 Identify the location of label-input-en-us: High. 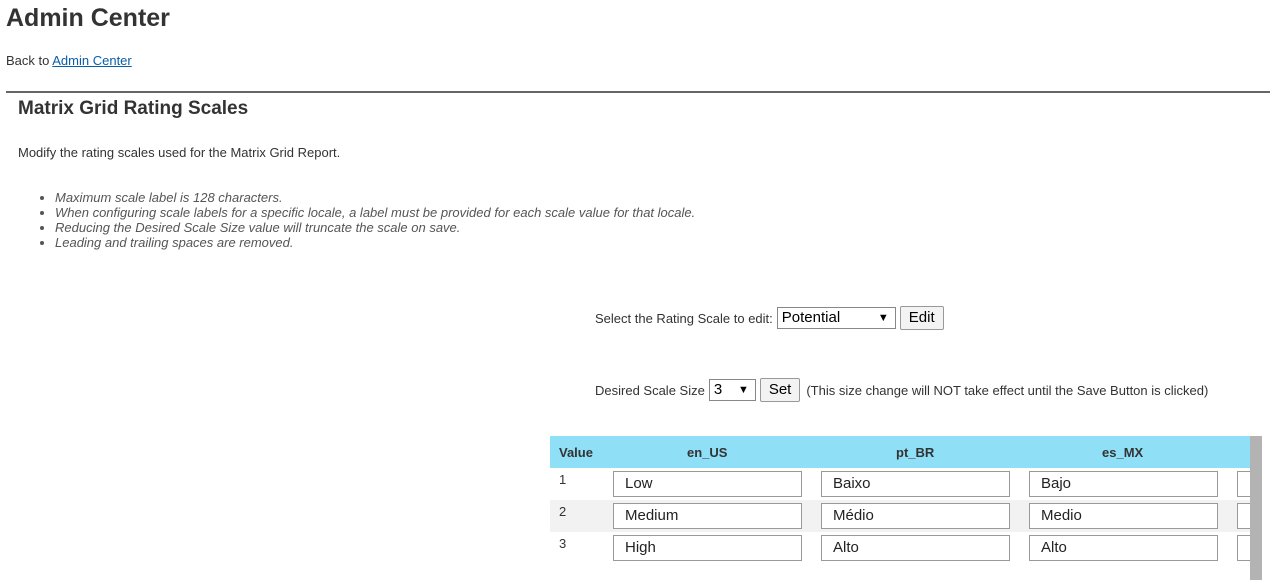
(707, 548).